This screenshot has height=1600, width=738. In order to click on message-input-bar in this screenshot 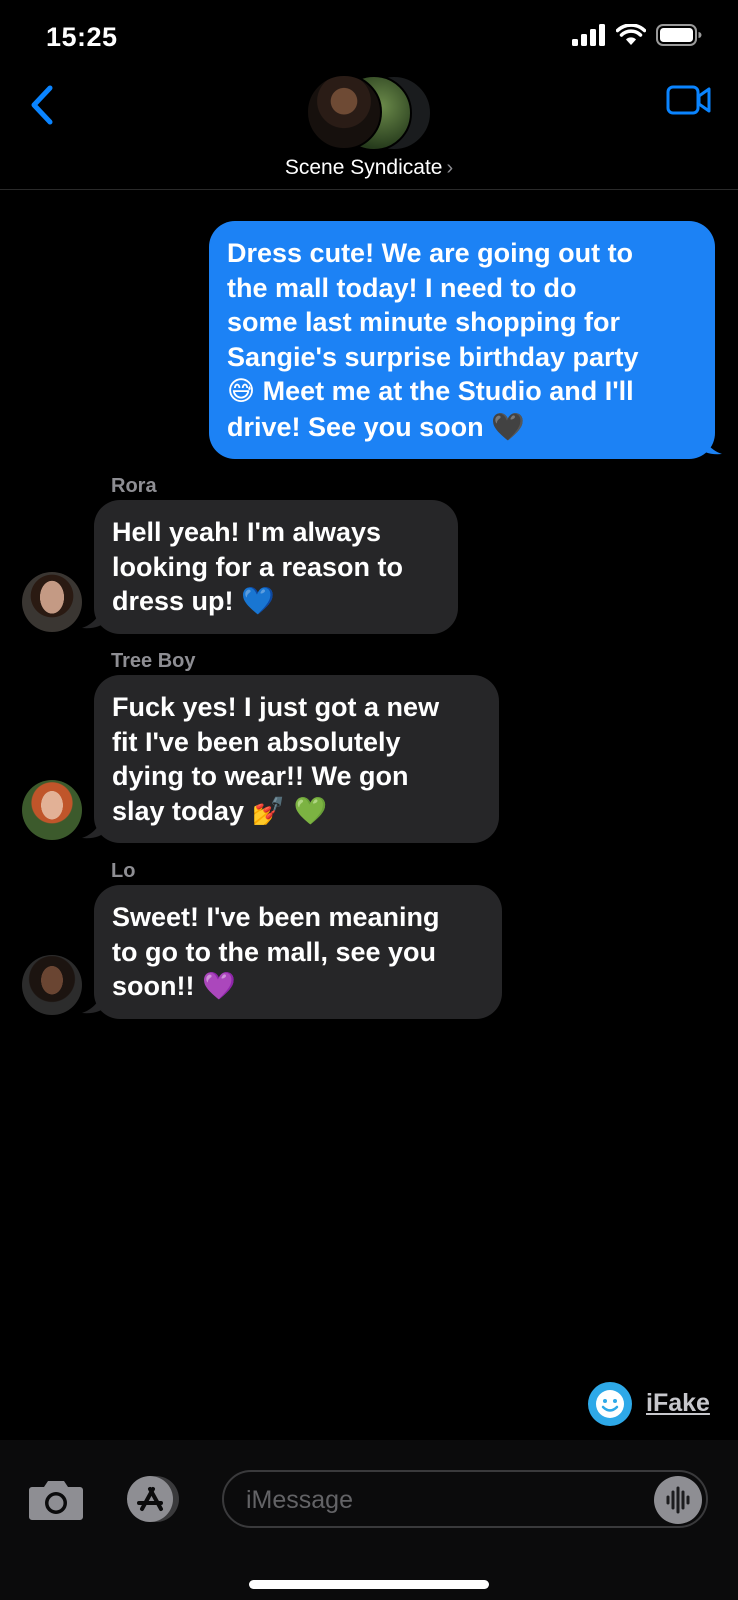, I will do `click(369, 1520)`.